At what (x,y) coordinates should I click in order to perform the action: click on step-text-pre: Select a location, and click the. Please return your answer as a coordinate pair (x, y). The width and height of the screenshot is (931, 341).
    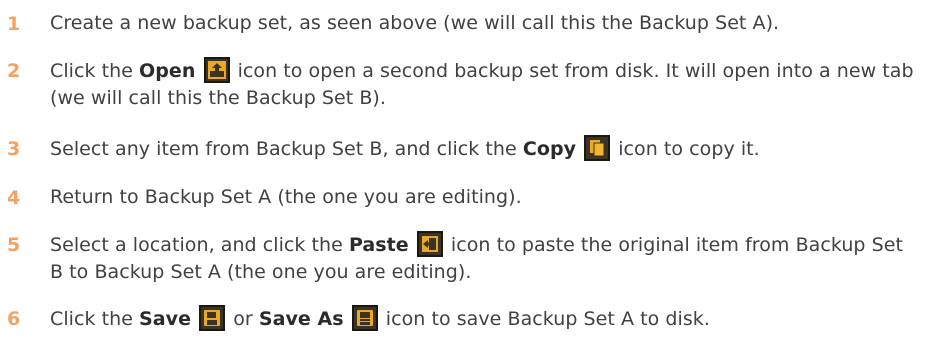
    Looking at the image, I should click on (199, 245).